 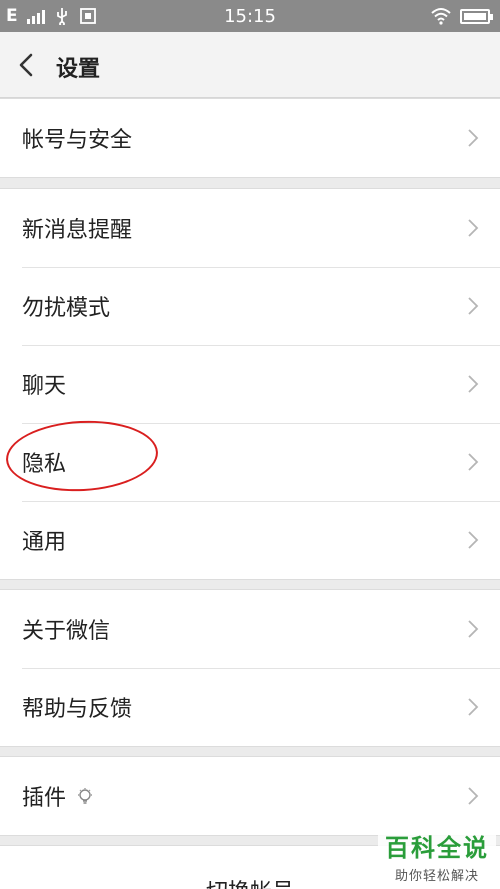 I want to click on watermark-subtitle: 助你轻松解决, so click(x=436, y=876).